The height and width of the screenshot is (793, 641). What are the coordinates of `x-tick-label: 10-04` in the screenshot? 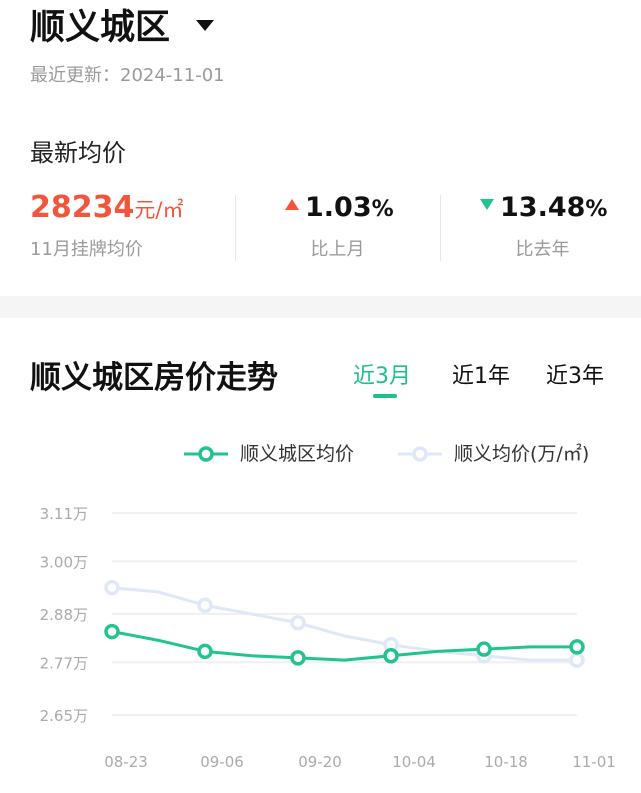 It's located at (414, 762).